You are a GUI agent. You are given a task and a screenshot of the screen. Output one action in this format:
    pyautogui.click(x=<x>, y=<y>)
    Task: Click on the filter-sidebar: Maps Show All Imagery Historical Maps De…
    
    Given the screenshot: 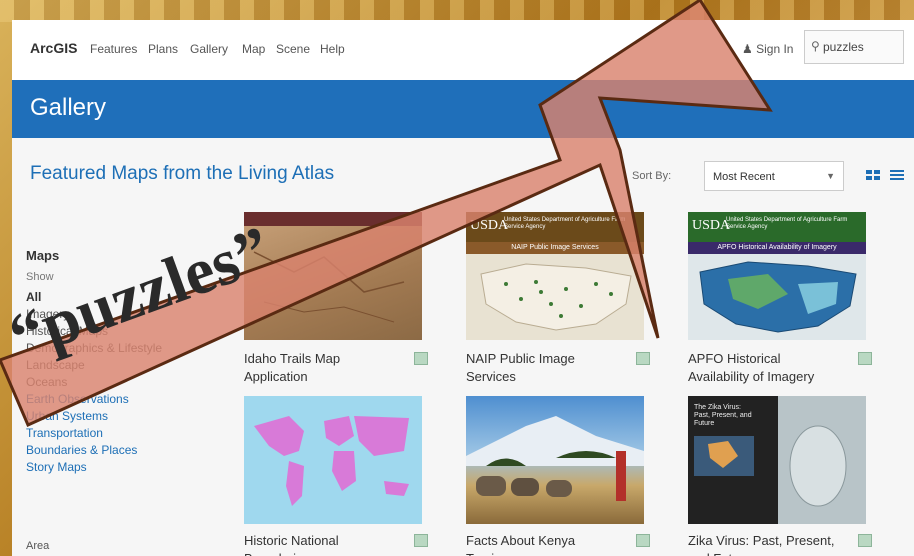 What is the action you would take?
    pyautogui.click(x=111, y=362)
    